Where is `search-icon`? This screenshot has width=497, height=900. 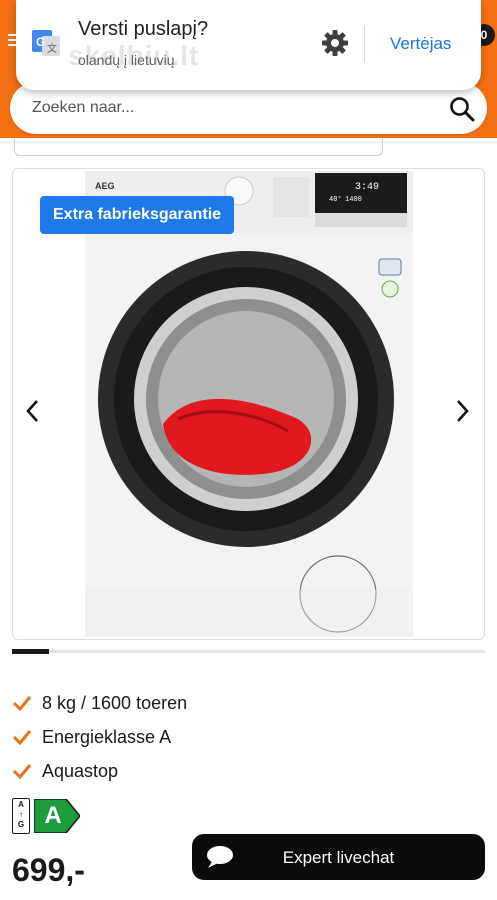 search-icon is located at coordinates (462, 109).